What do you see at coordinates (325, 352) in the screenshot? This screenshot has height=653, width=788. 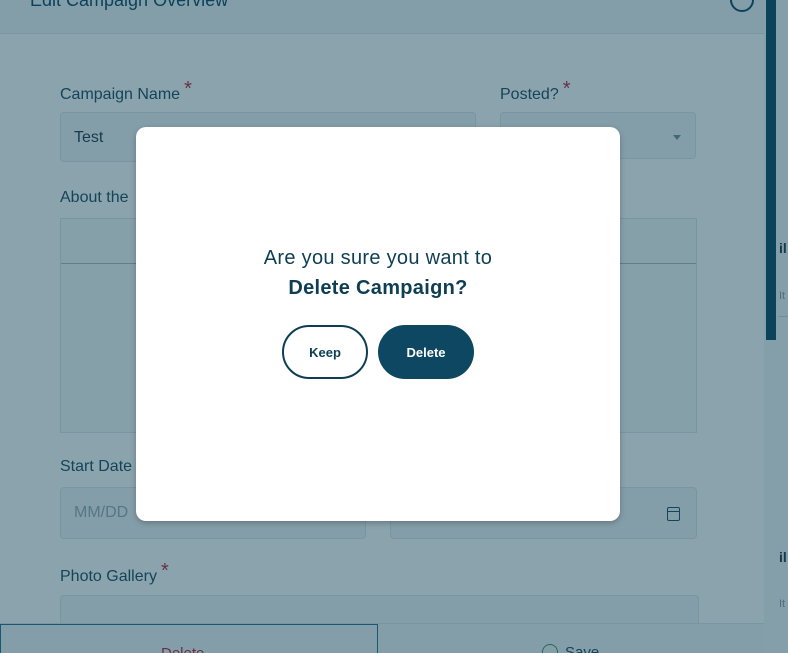 I see `keep-button: Keep` at bounding box center [325, 352].